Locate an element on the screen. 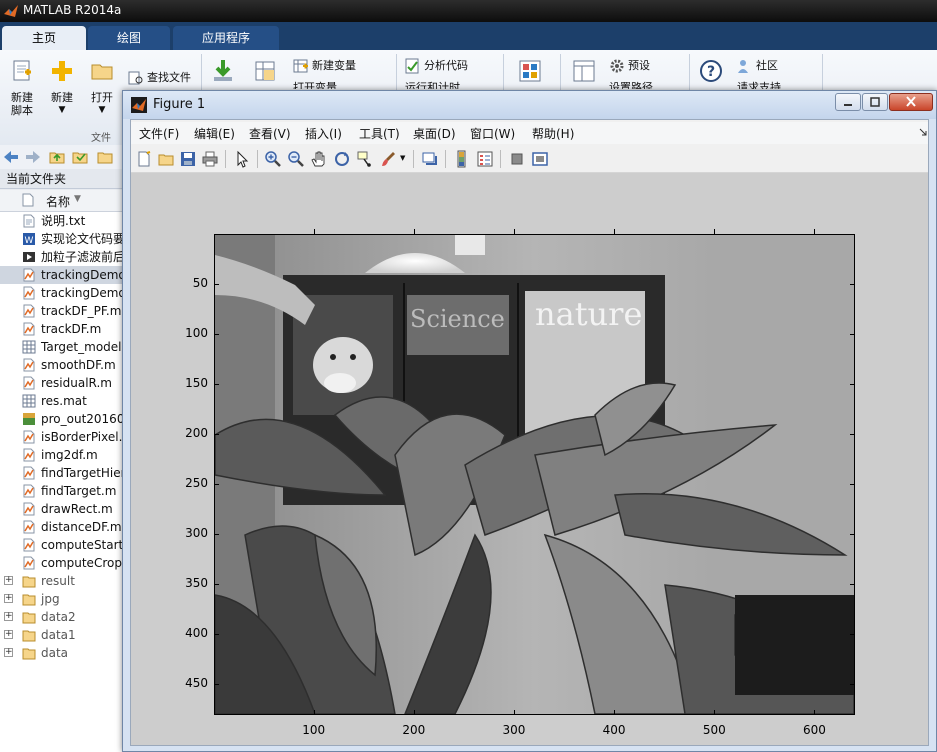 The width and height of the screenshot is (937, 752). legend-icon is located at coordinates (485, 159).